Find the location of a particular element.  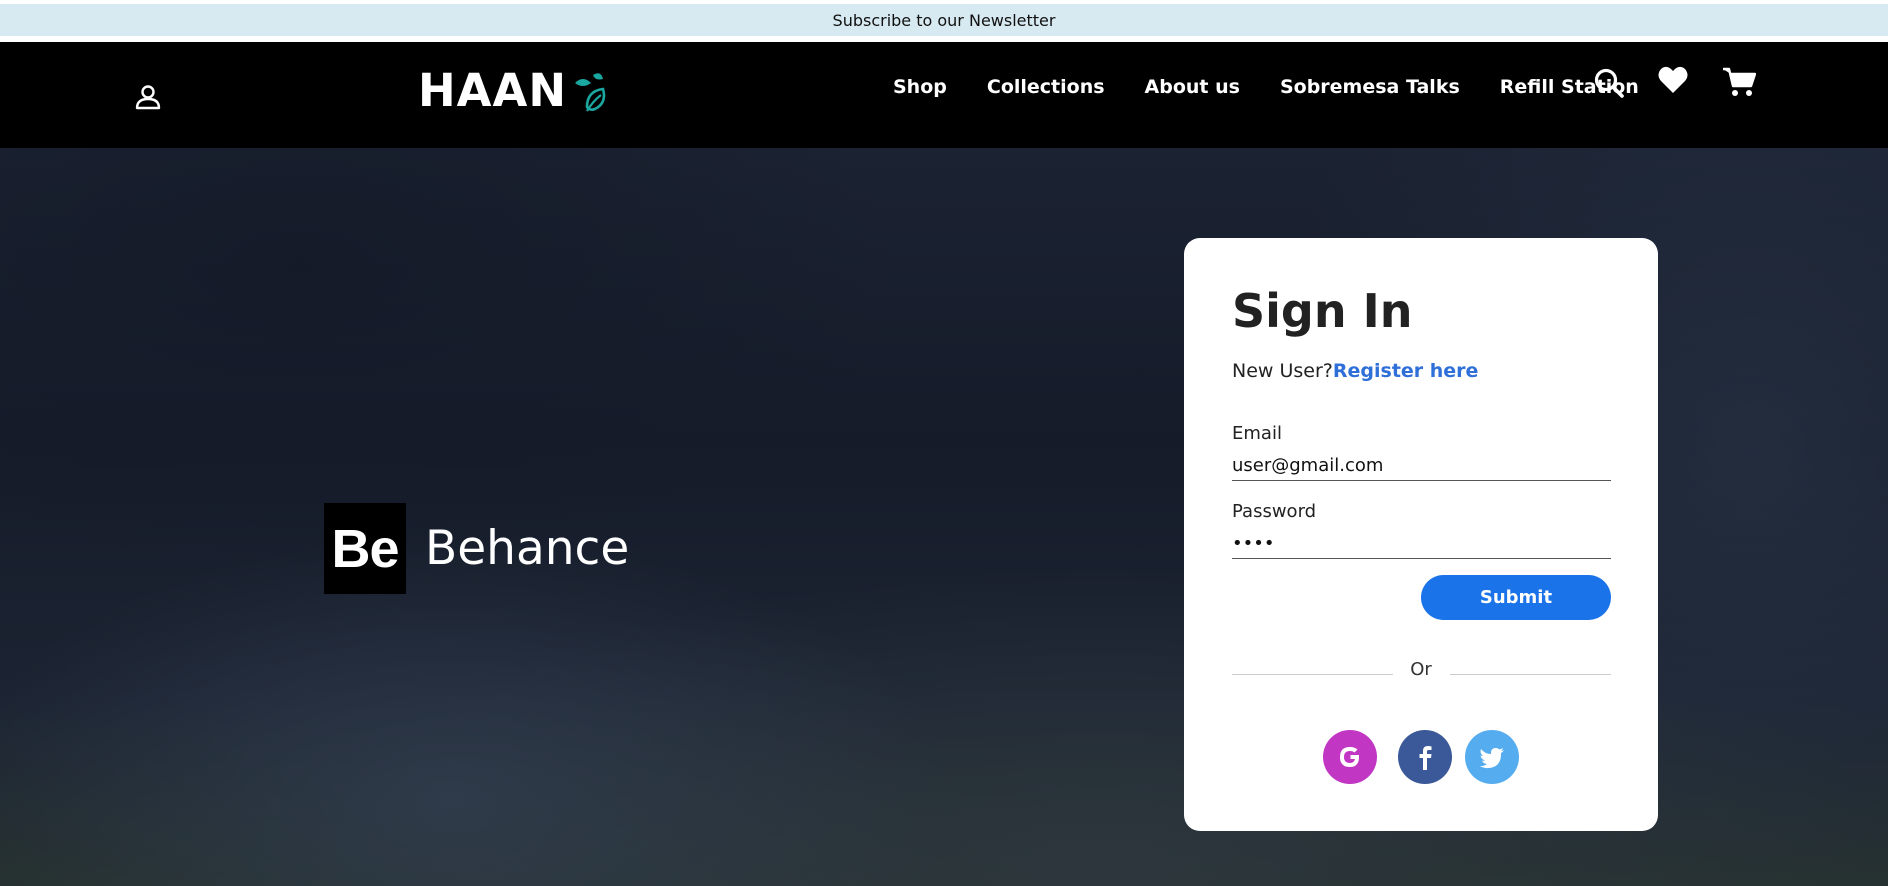

newsletter-text: Subscribe to our Newsletter is located at coordinates (944, 20).